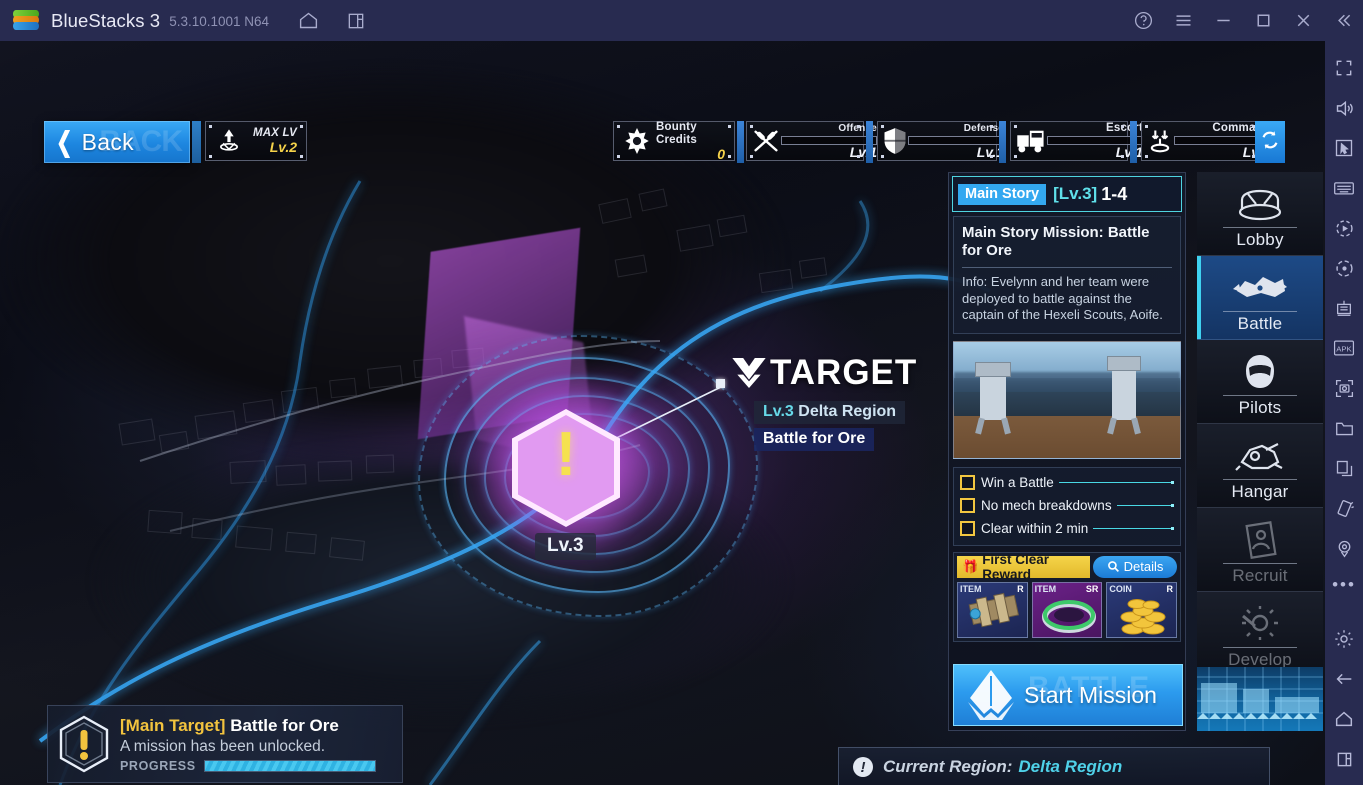  Describe the element at coordinates (1223, 20) in the screenshot. I see `minimize-icon` at that location.